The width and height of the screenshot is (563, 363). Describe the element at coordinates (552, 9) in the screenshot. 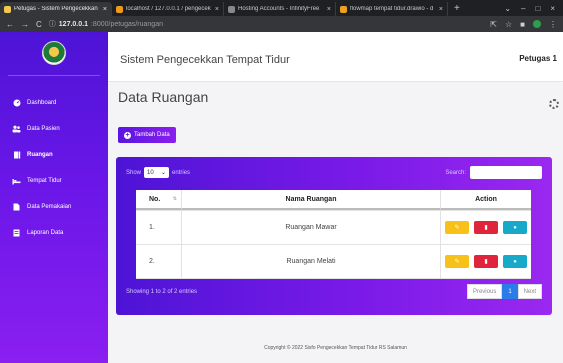

I see `close-window-icon: ×` at that location.